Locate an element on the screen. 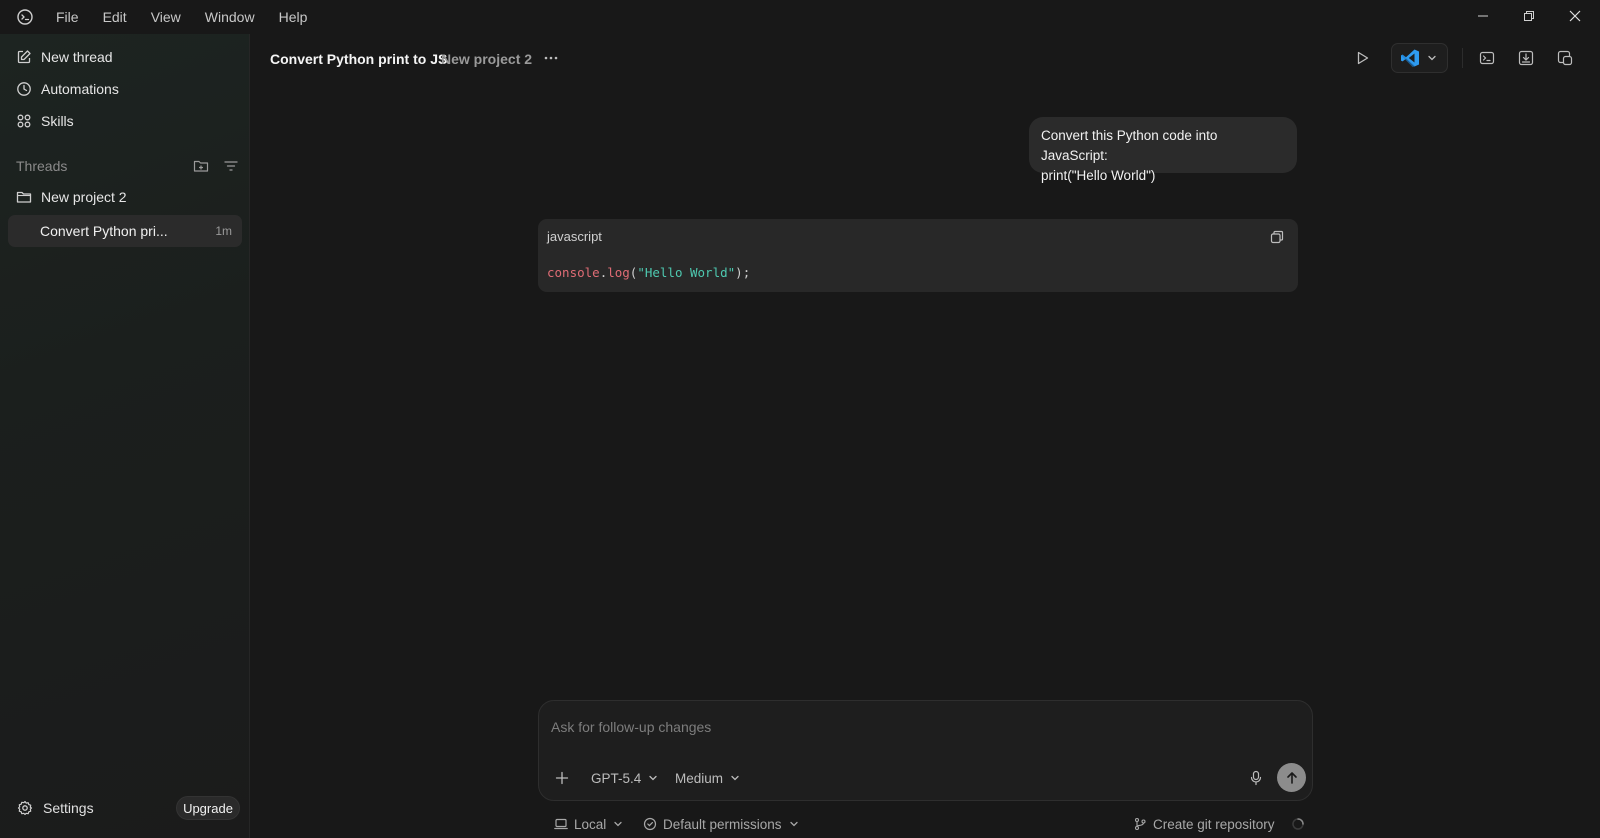  panel-icon is located at coordinates (1565, 58).